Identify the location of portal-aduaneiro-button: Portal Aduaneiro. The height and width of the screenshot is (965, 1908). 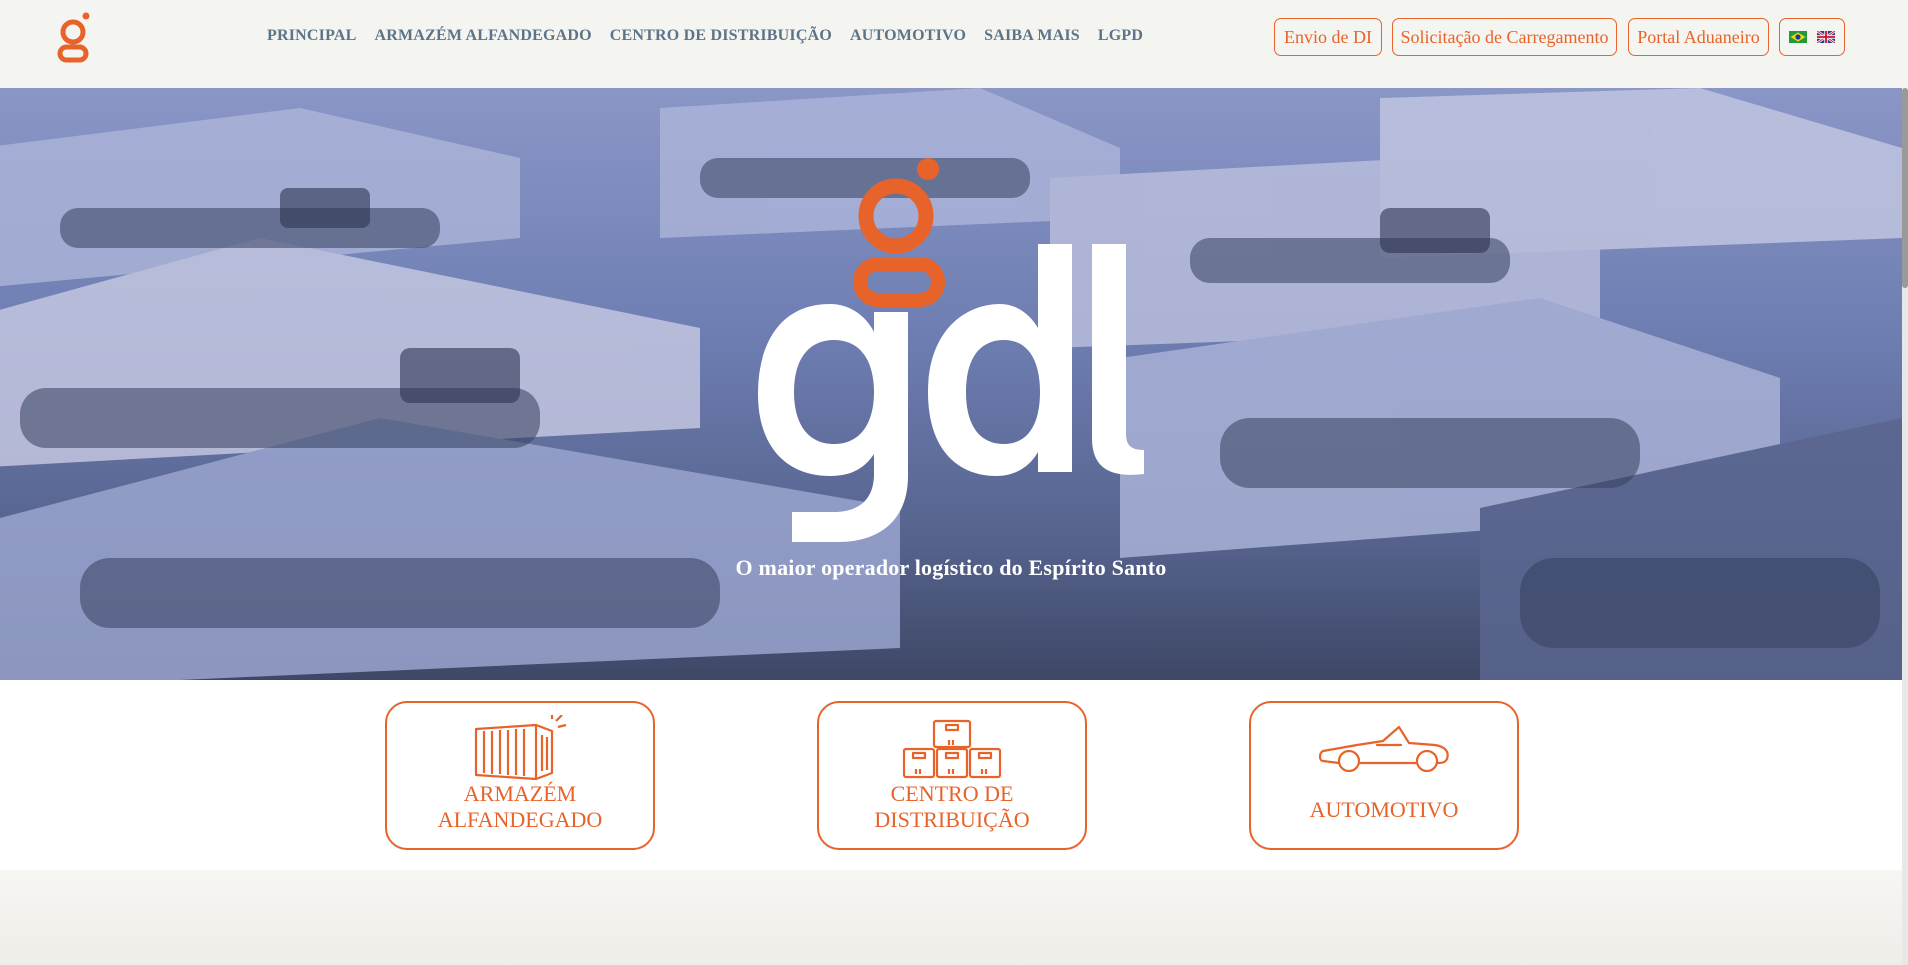
(1698, 37).